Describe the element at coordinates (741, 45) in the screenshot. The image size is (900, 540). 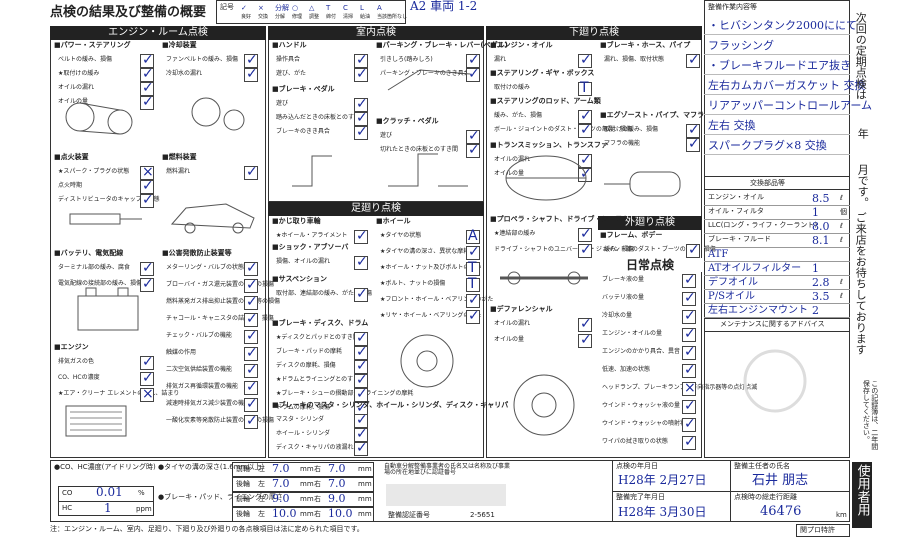
I see `work-line: フラッシング` at that location.